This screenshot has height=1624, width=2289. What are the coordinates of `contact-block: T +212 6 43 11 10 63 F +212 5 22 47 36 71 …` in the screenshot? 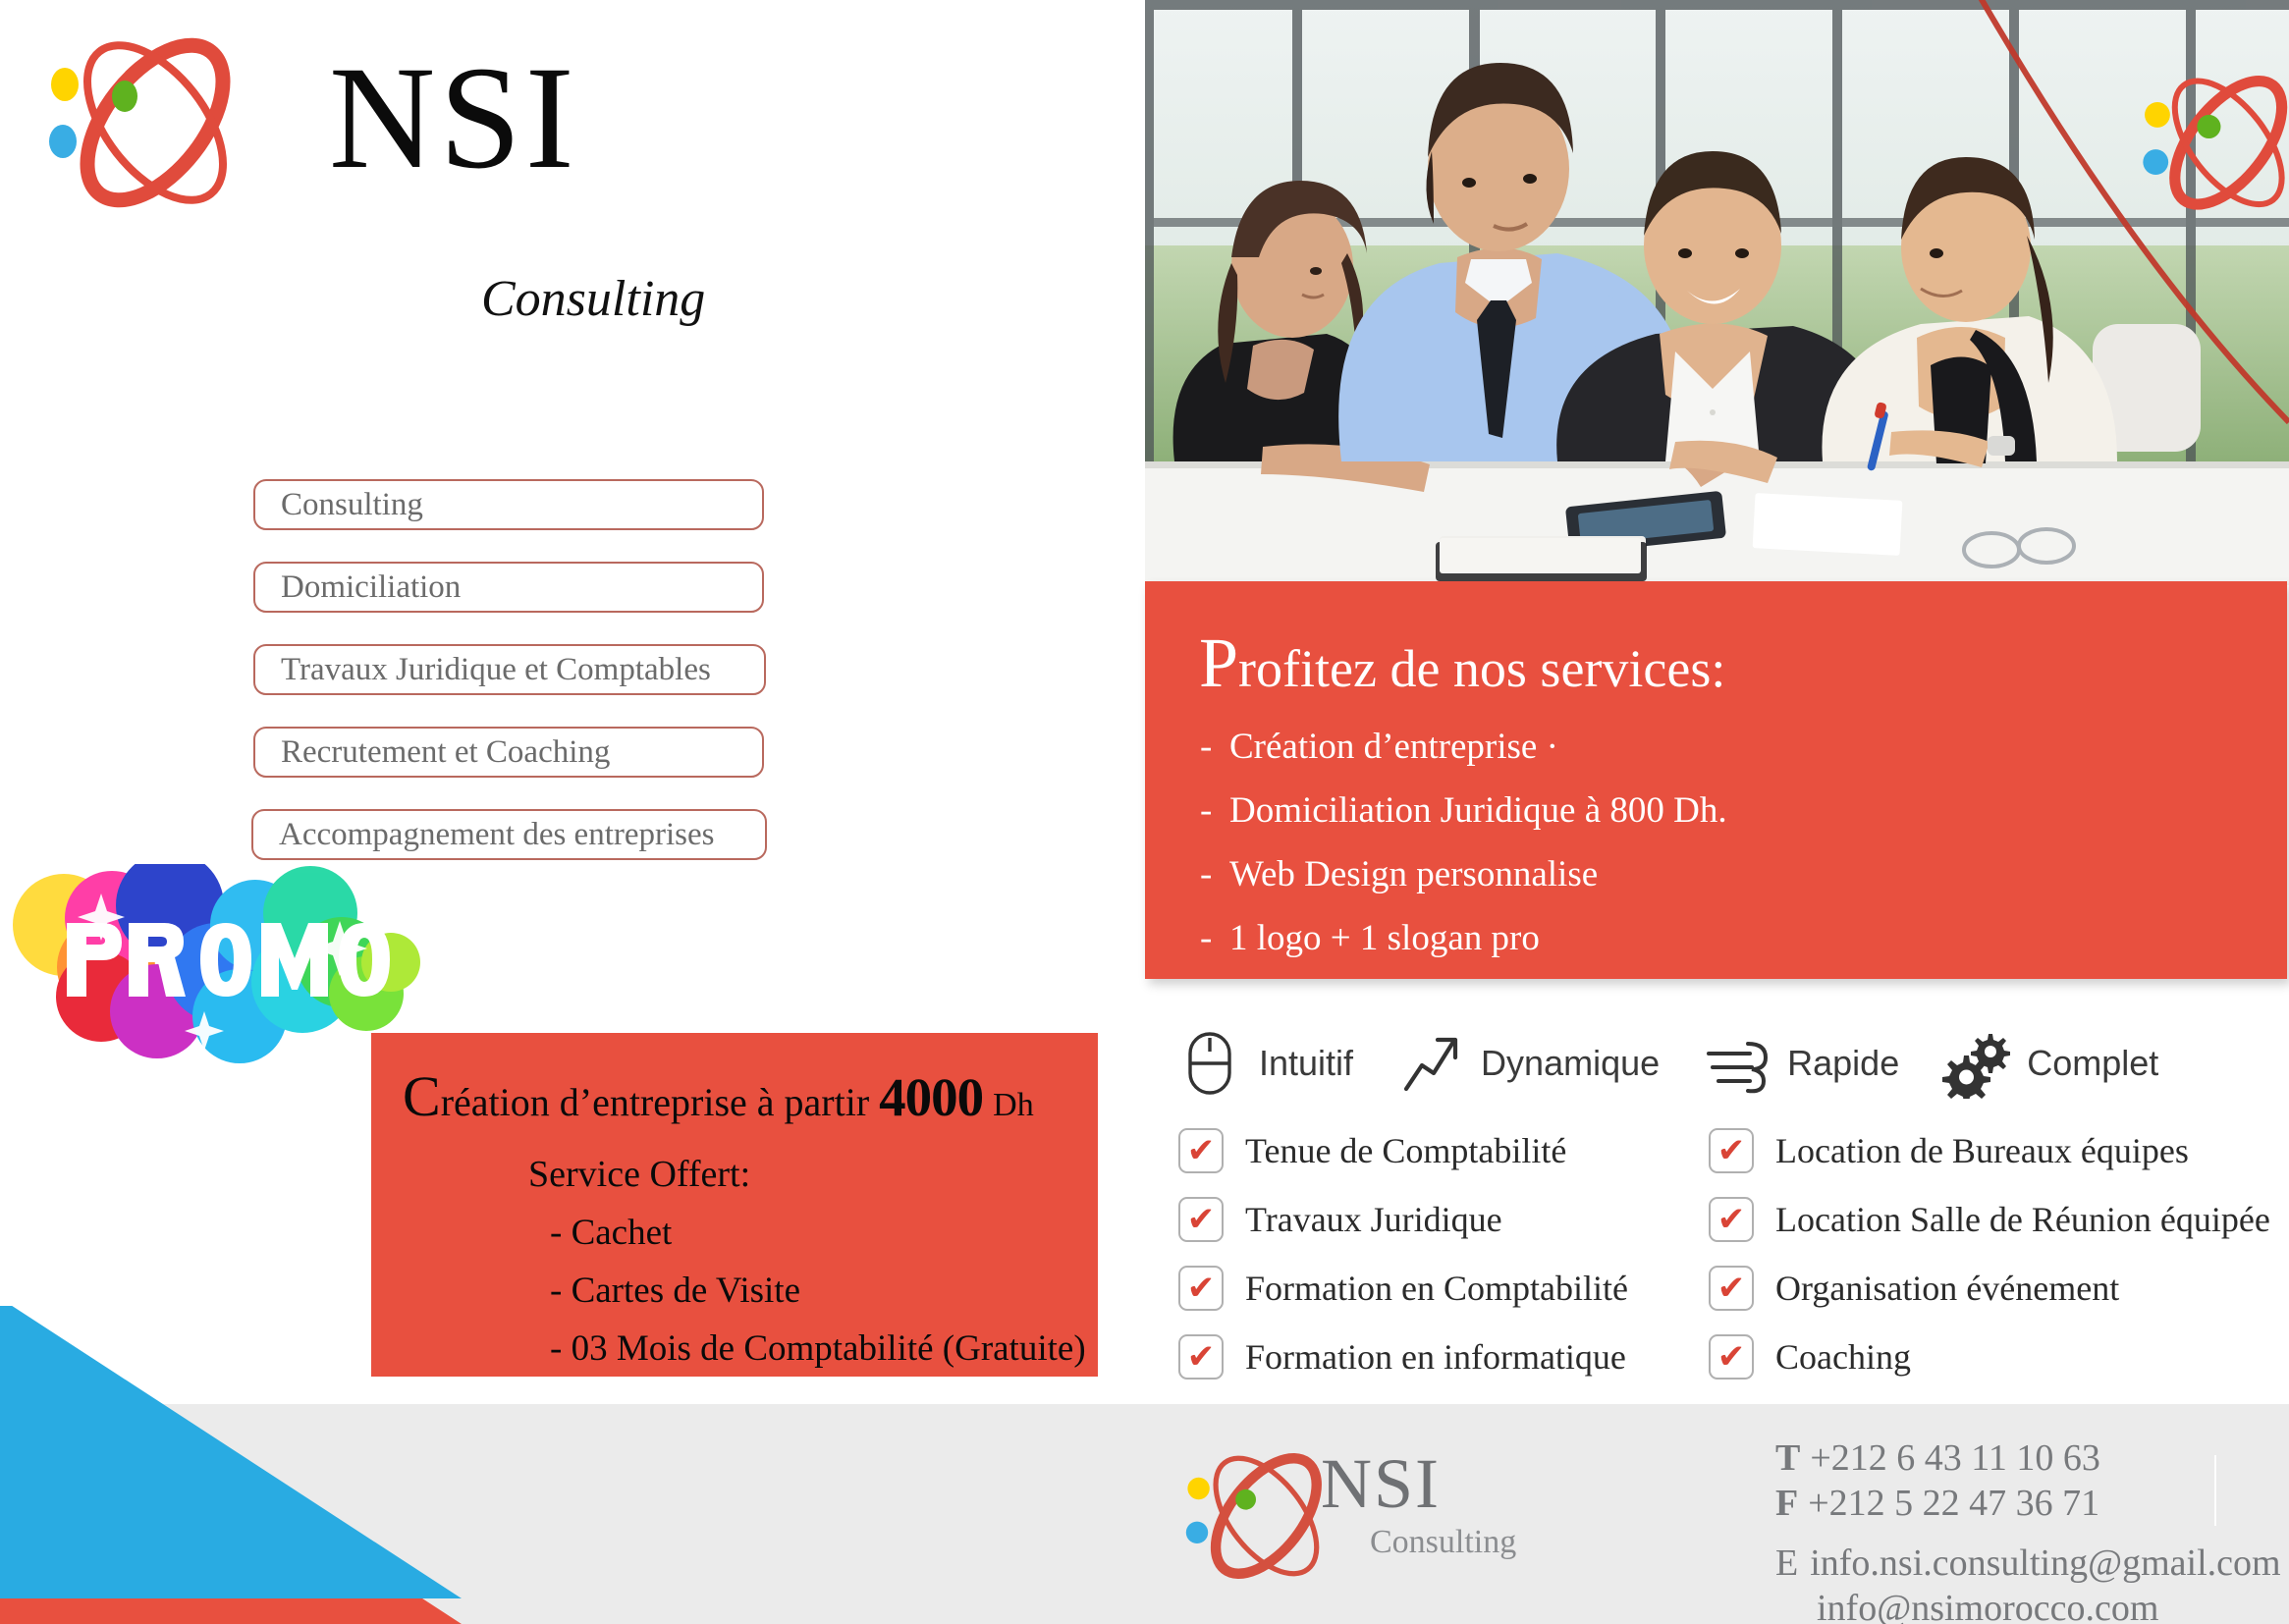 It's located at (2028, 1529).